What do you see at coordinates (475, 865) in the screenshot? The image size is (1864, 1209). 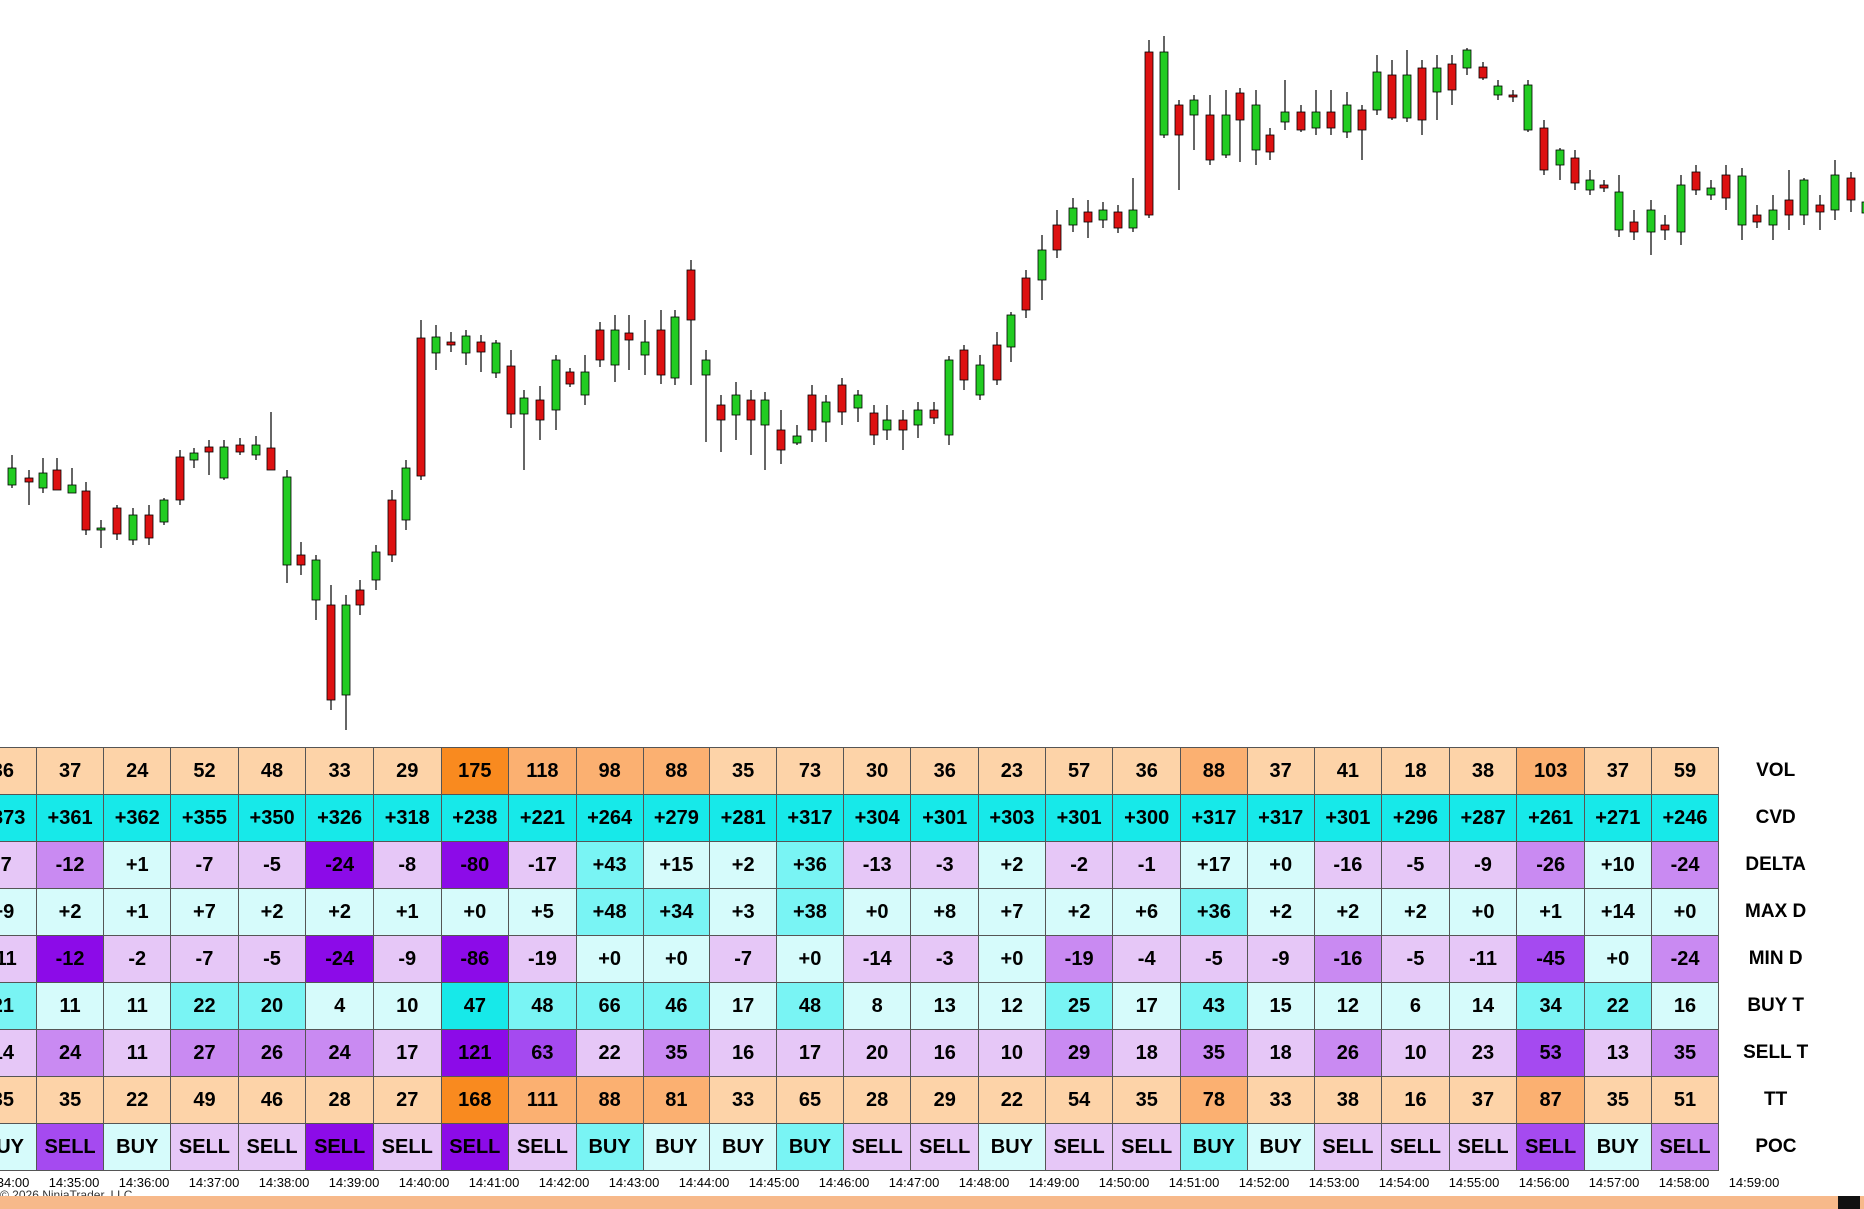 I see `table-cell: -80` at bounding box center [475, 865].